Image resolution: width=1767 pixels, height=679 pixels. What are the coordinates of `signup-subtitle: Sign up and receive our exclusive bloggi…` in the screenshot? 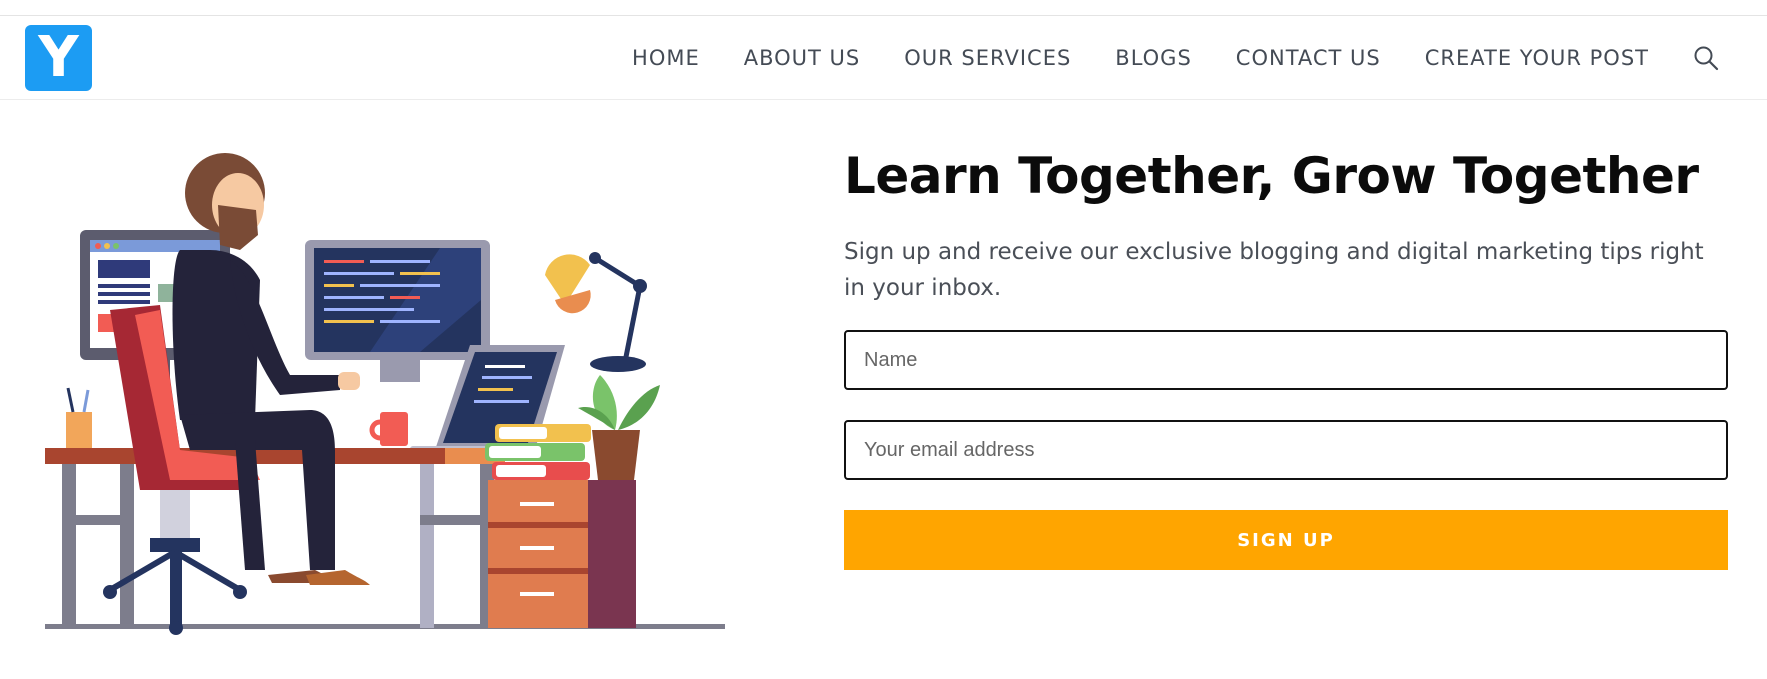 It's located at (1274, 270).